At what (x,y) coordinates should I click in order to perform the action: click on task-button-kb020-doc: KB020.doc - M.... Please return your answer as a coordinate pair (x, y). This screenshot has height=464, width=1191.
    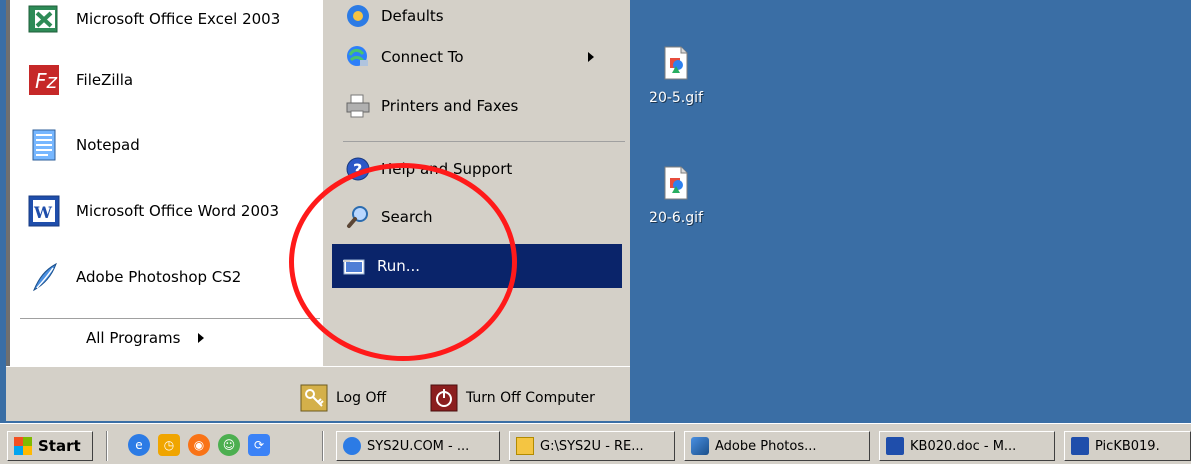
    Looking at the image, I should click on (967, 446).